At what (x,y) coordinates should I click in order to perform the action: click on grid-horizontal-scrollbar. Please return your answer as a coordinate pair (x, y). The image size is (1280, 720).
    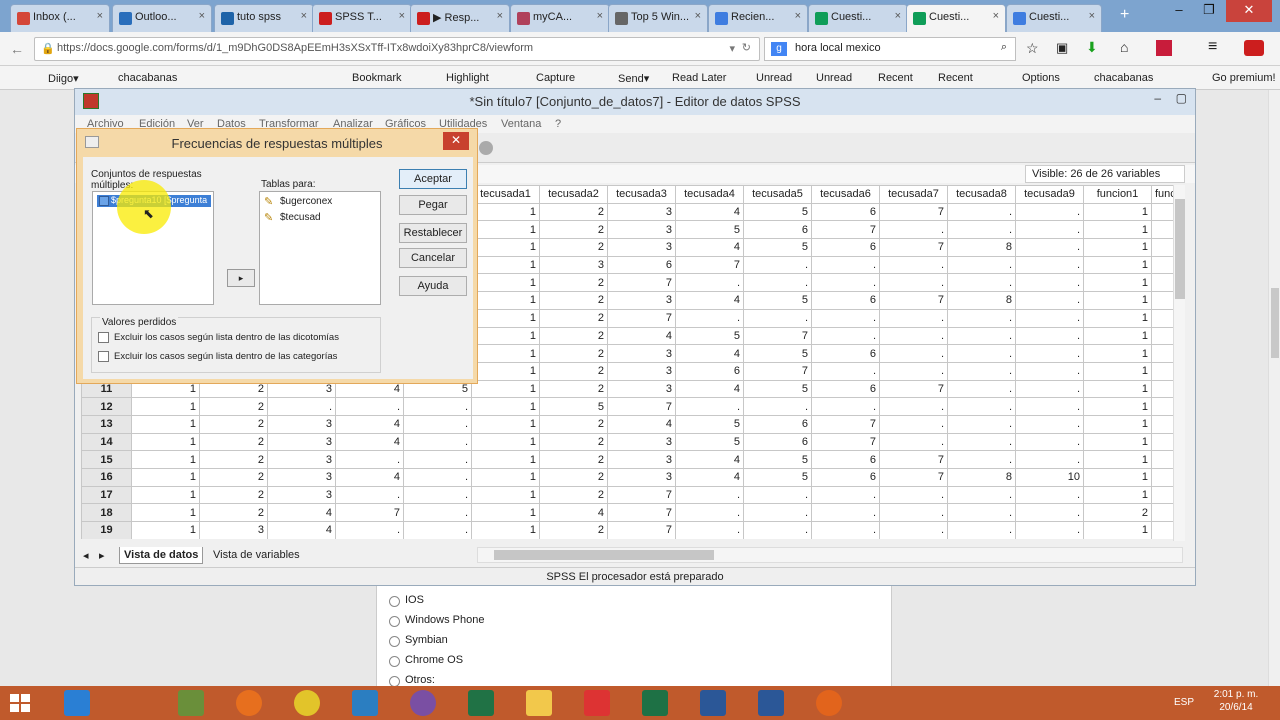
    Looking at the image, I should click on (830, 555).